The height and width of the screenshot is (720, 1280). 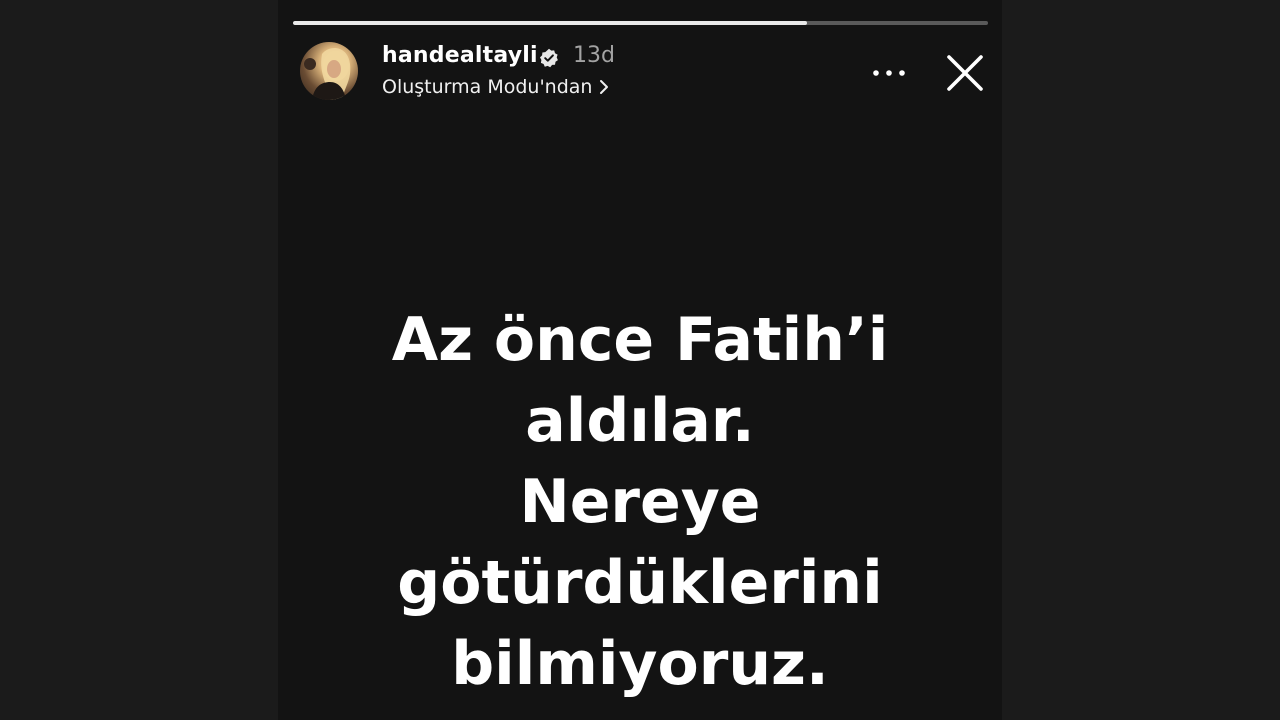 What do you see at coordinates (640, 583) in the screenshot?
I see `story-text-line: götürdüklerini` at bounding box center [640, 583].